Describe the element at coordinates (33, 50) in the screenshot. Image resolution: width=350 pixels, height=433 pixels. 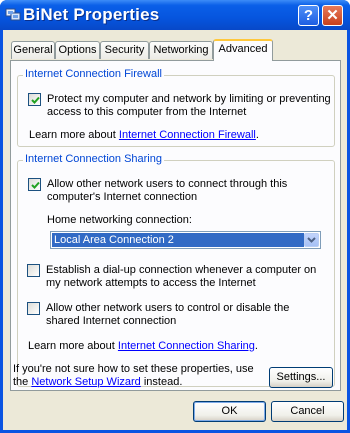
I see `tab-general: General` at that location.